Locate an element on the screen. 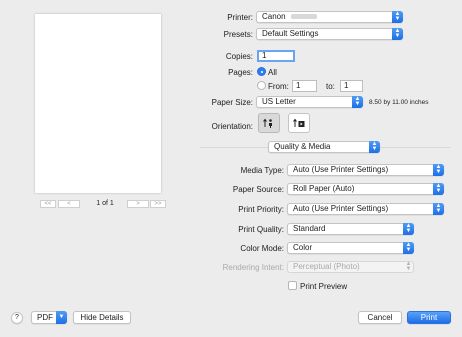 The image size is (462, 337). color-mode-popup: Color ▲ ▼ is located at coordinates (350, 248).